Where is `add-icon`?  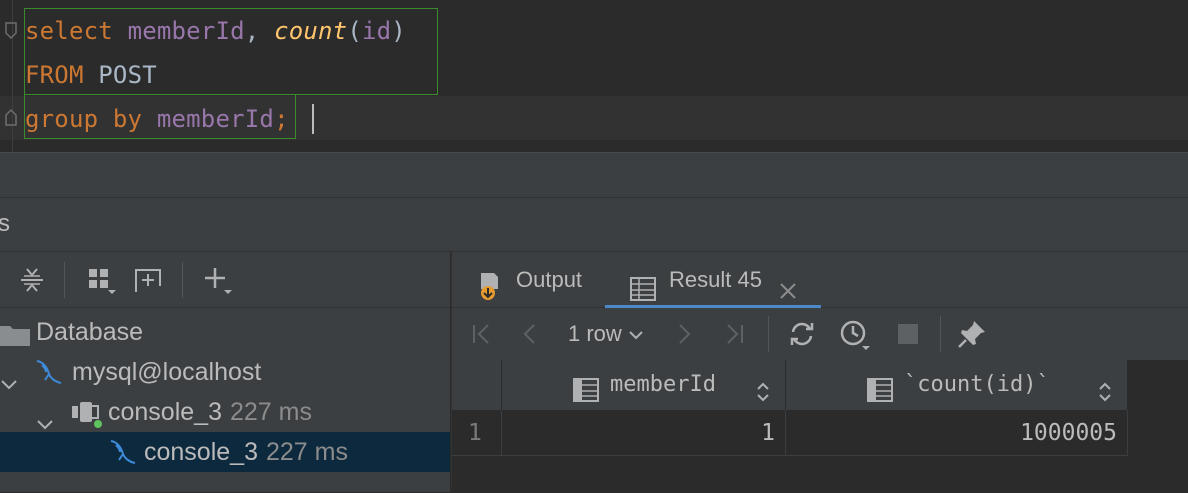 add-icon is located at coordinates (218, 280).